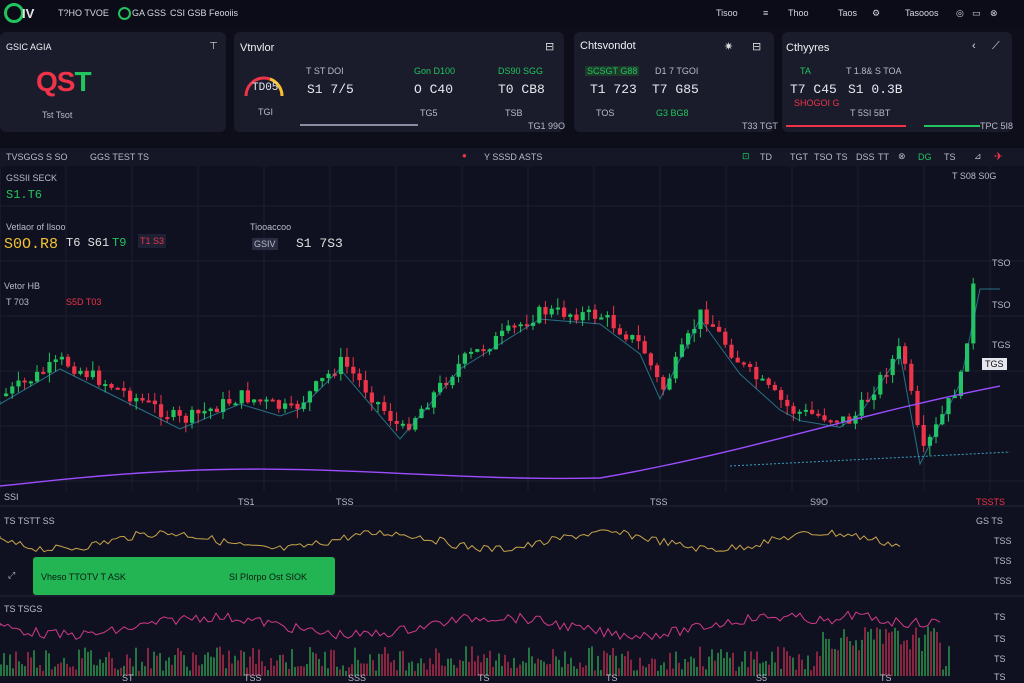  I want to click on sub2-axis-2: TS, so click(1000, 639).